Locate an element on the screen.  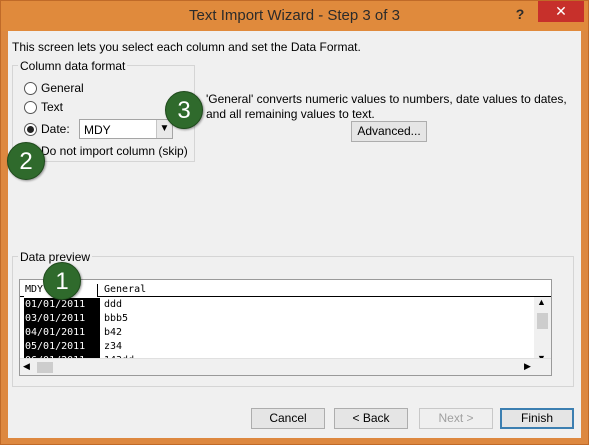
finish-button: Finish is located at coordinates (537, 418).